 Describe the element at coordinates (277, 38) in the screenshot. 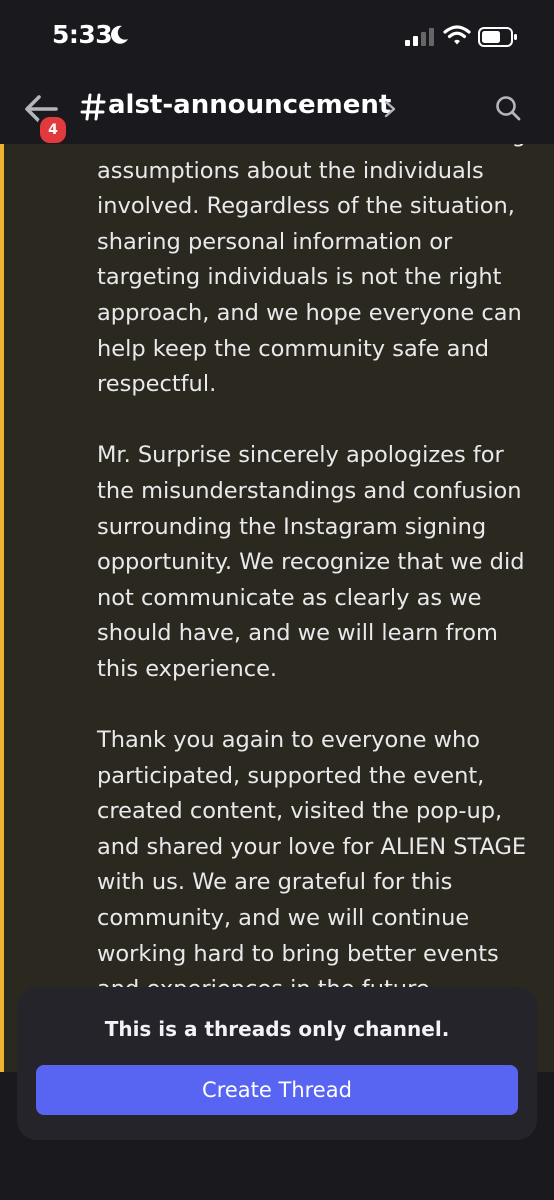

I see `status-bar: 5:33` at that location.